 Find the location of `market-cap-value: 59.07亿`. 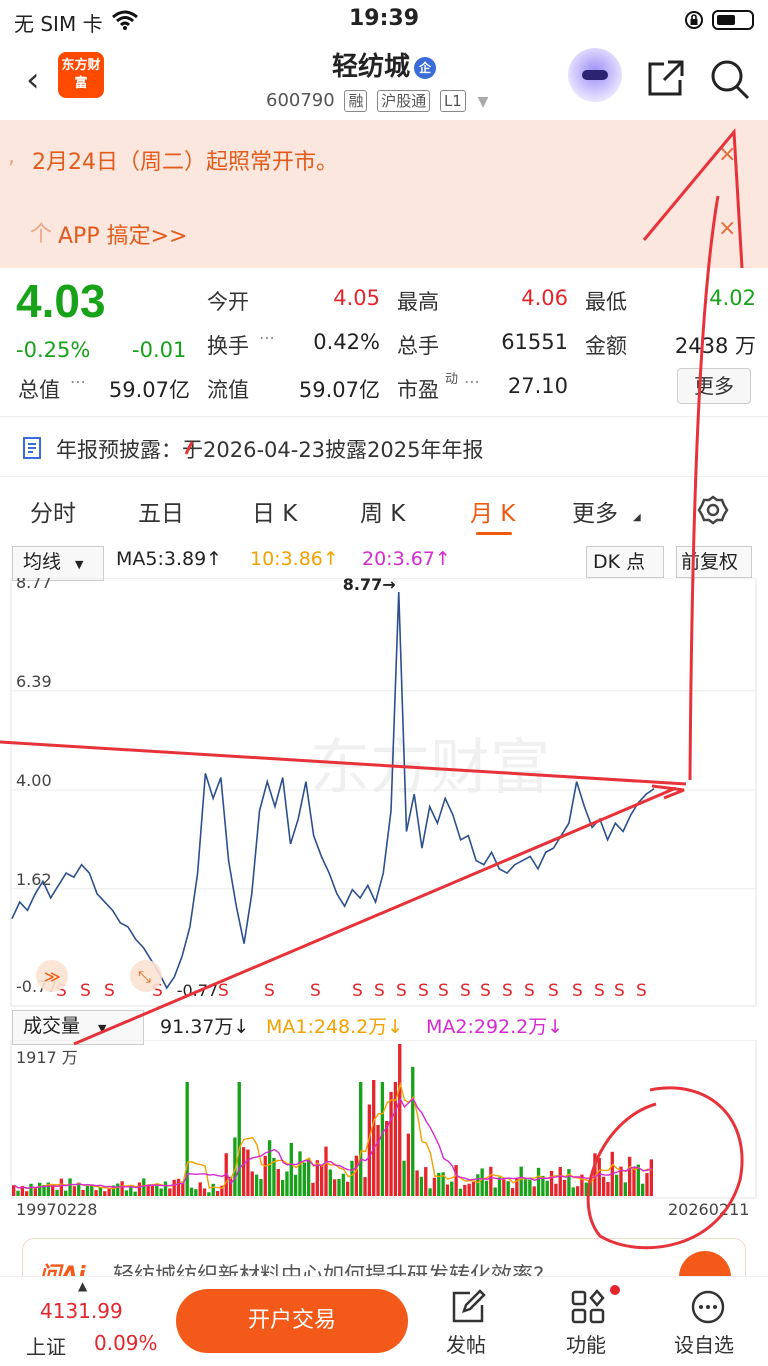

market-cap-value: 59.07亿 is located at coordinates (149, 390).